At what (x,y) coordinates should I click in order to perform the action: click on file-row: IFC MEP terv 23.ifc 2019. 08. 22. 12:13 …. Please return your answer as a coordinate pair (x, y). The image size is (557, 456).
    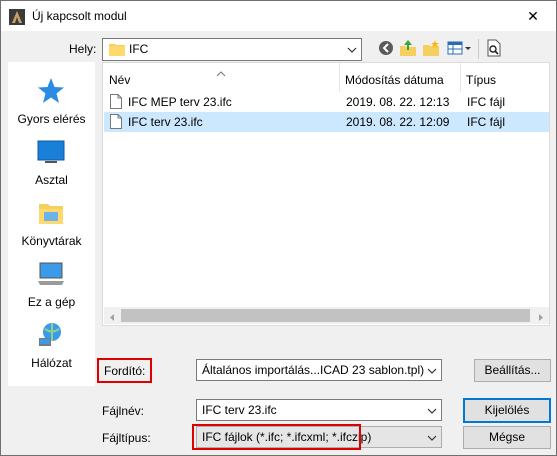
    Looking at the image, I should click on (326, 102).